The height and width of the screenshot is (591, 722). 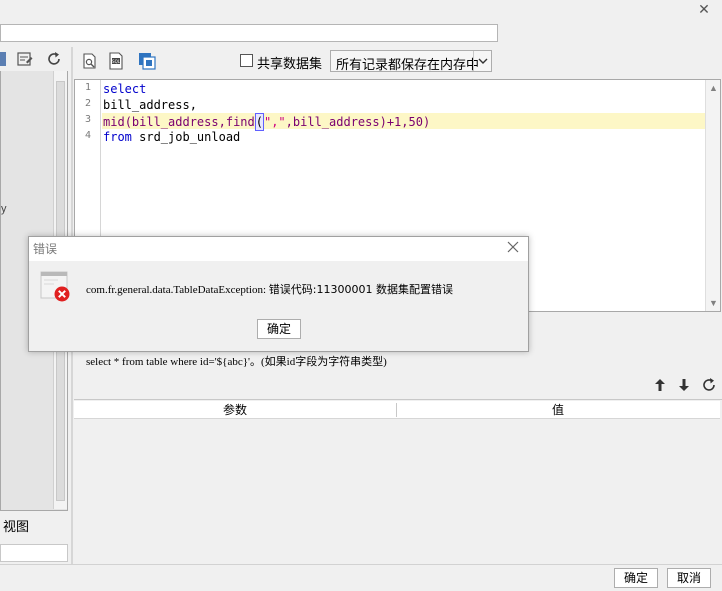 I want to click on left-toolbar, so click(x=34, y=59).